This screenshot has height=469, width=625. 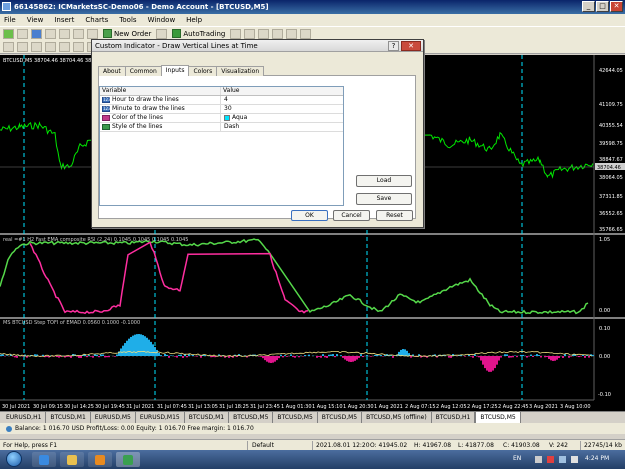 I want to click on tile-windows-icon, so click(x=306, y=33).